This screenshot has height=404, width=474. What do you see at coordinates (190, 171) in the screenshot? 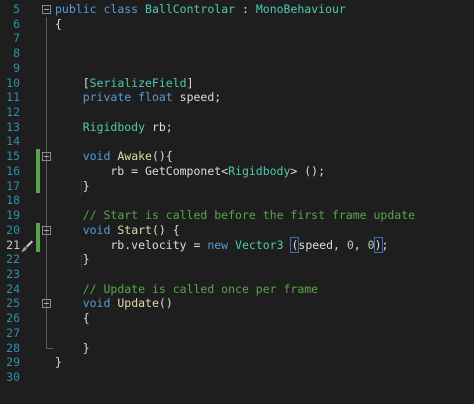
I see `line-code: rb = GetComponet<Rigidbody> ();` at bounding box center [190, 171].